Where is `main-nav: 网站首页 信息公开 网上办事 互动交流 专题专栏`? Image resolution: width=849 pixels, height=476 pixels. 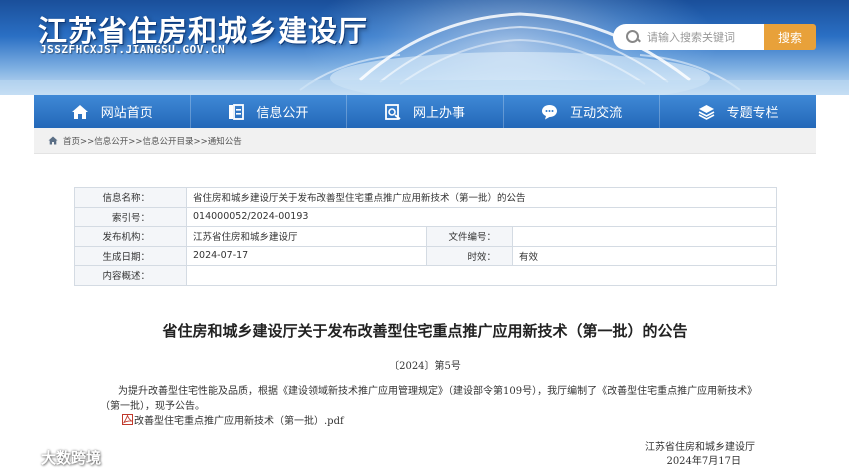 main-nav: 网站首页 信息公开 网上办事 互动交流 专题专栏 is located at coordinates (425, 111).